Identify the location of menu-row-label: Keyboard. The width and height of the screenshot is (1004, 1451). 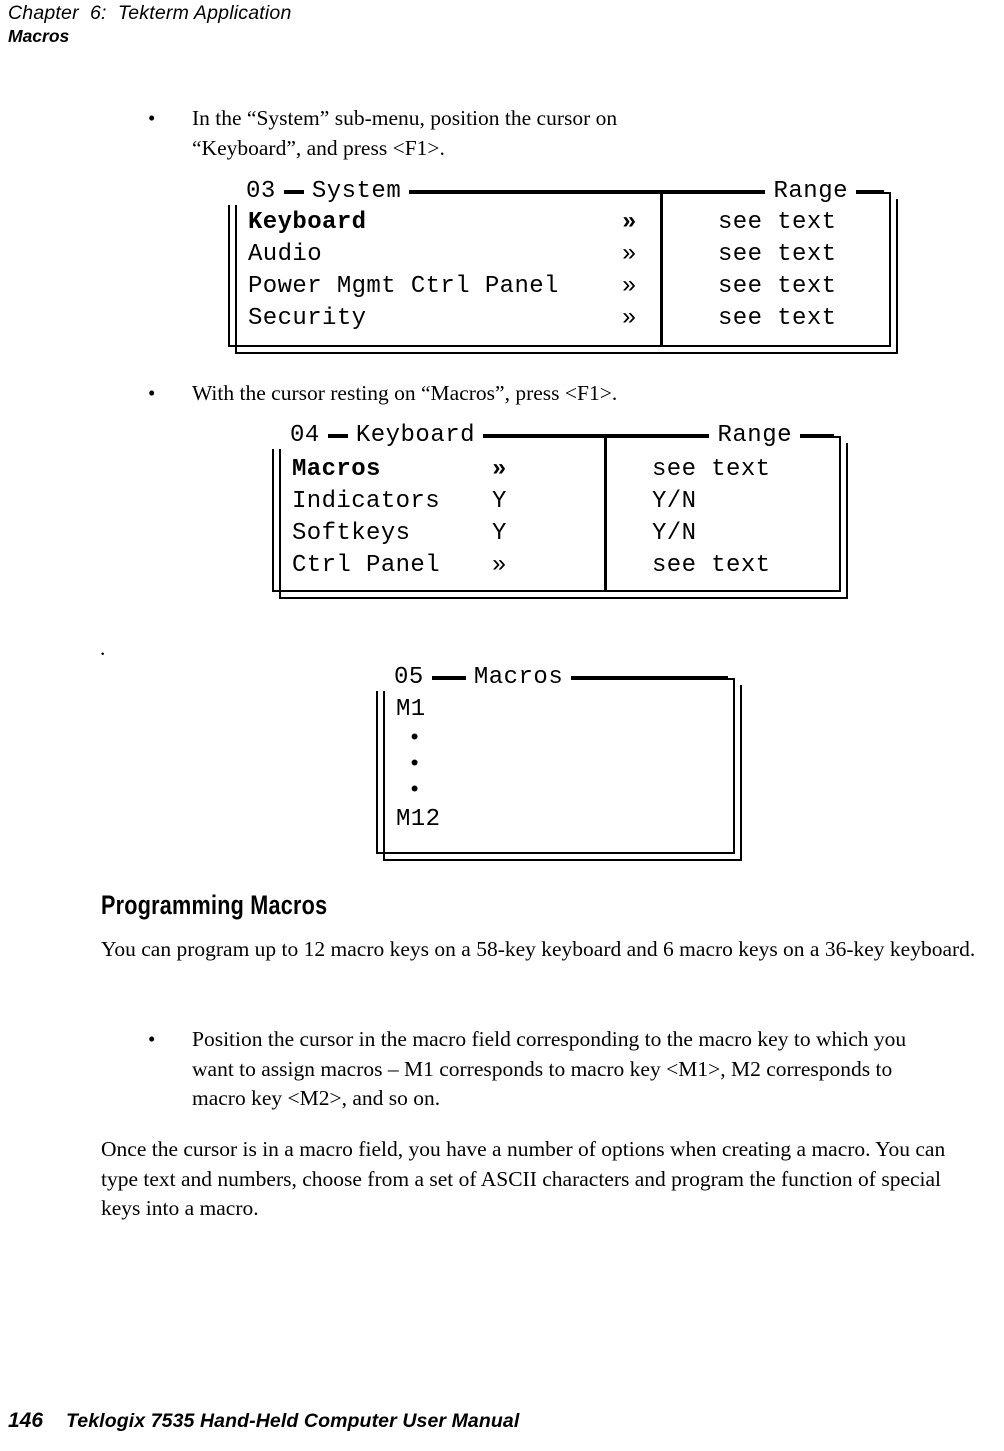
(307, 222).